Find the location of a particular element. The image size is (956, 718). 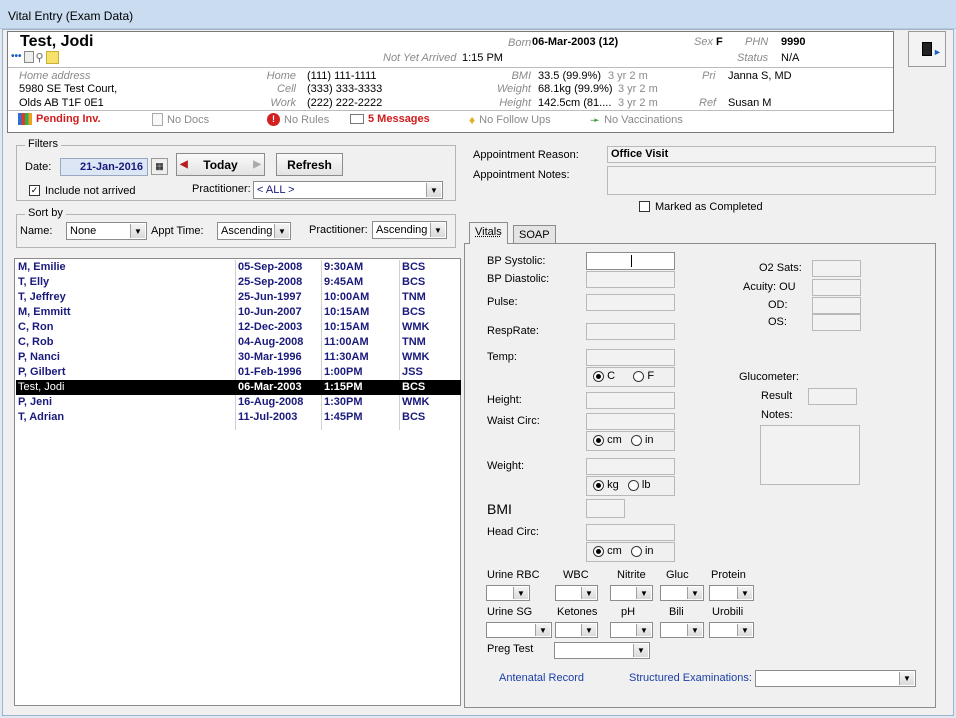

bmi-age: 3 yr 2 m is located at coordinates (628, 76).